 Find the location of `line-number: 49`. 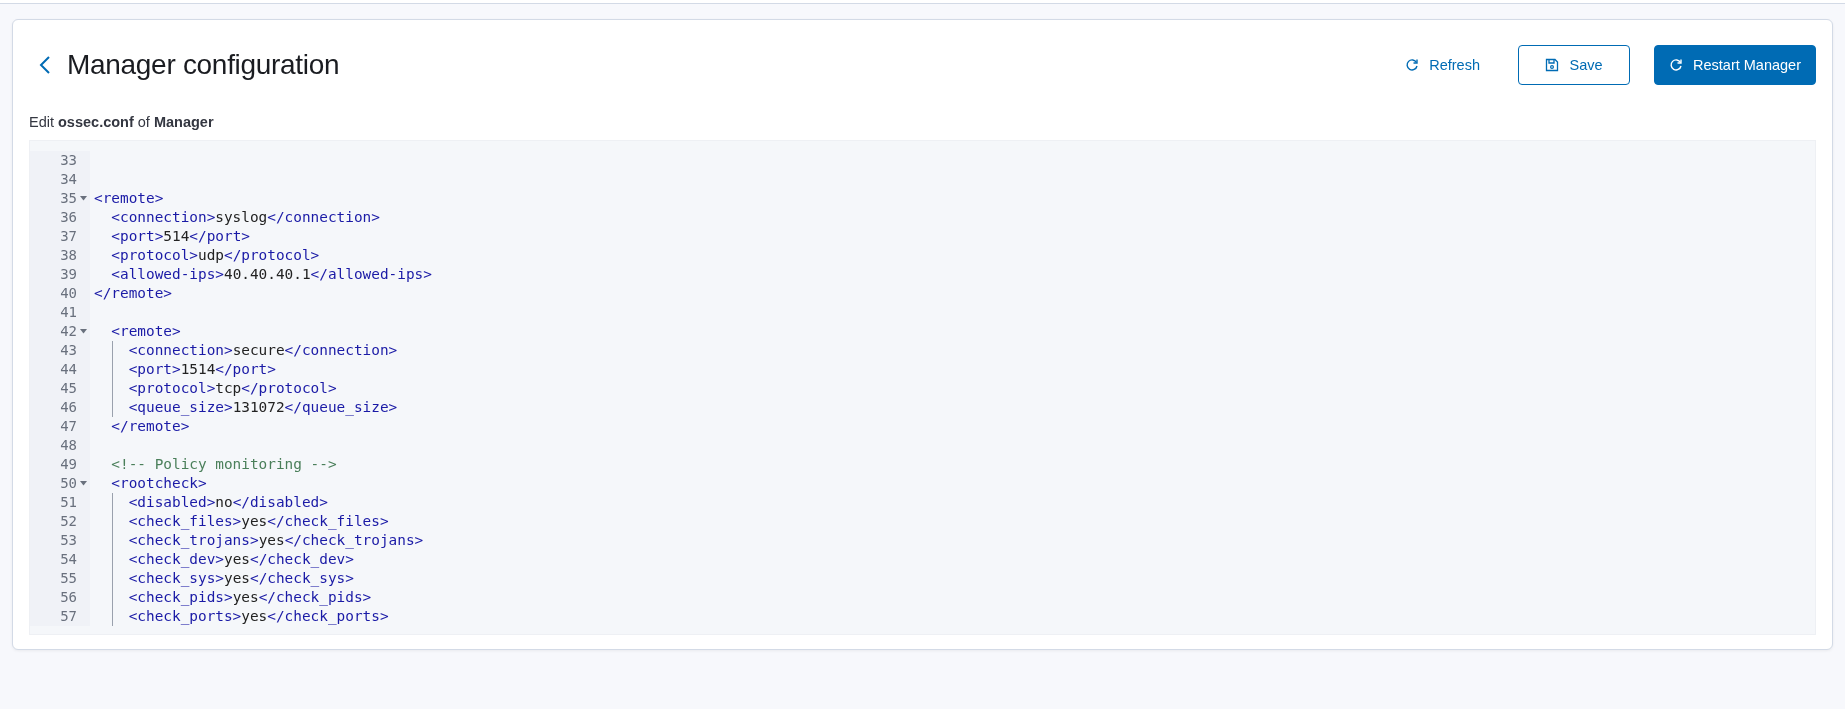

line-number: 49 is located at coordinates (68, 464).